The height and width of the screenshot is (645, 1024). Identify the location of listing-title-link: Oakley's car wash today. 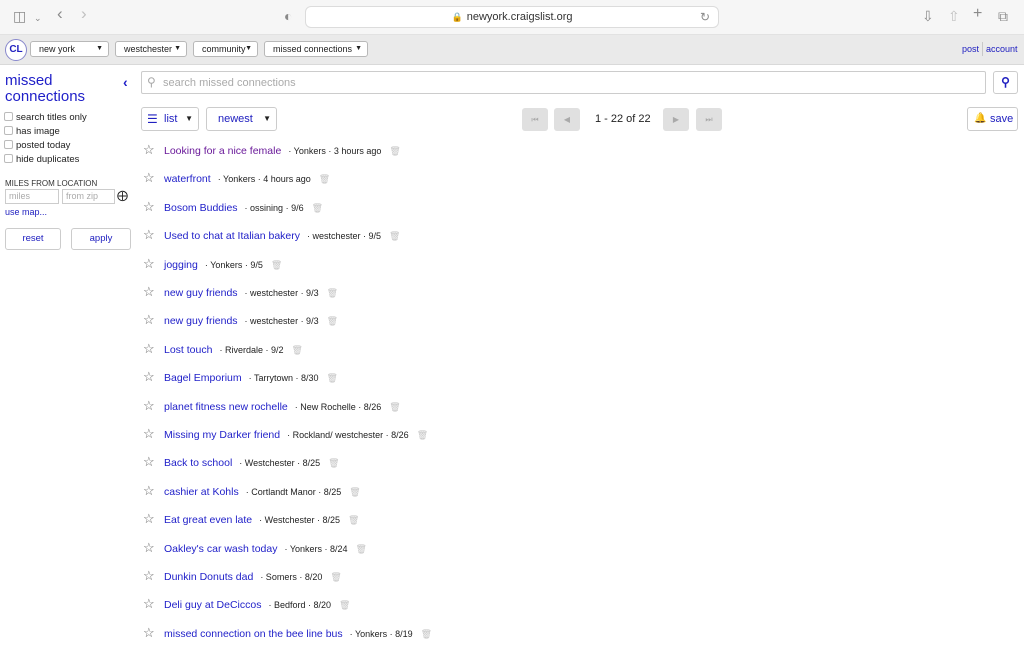
(220, 549).